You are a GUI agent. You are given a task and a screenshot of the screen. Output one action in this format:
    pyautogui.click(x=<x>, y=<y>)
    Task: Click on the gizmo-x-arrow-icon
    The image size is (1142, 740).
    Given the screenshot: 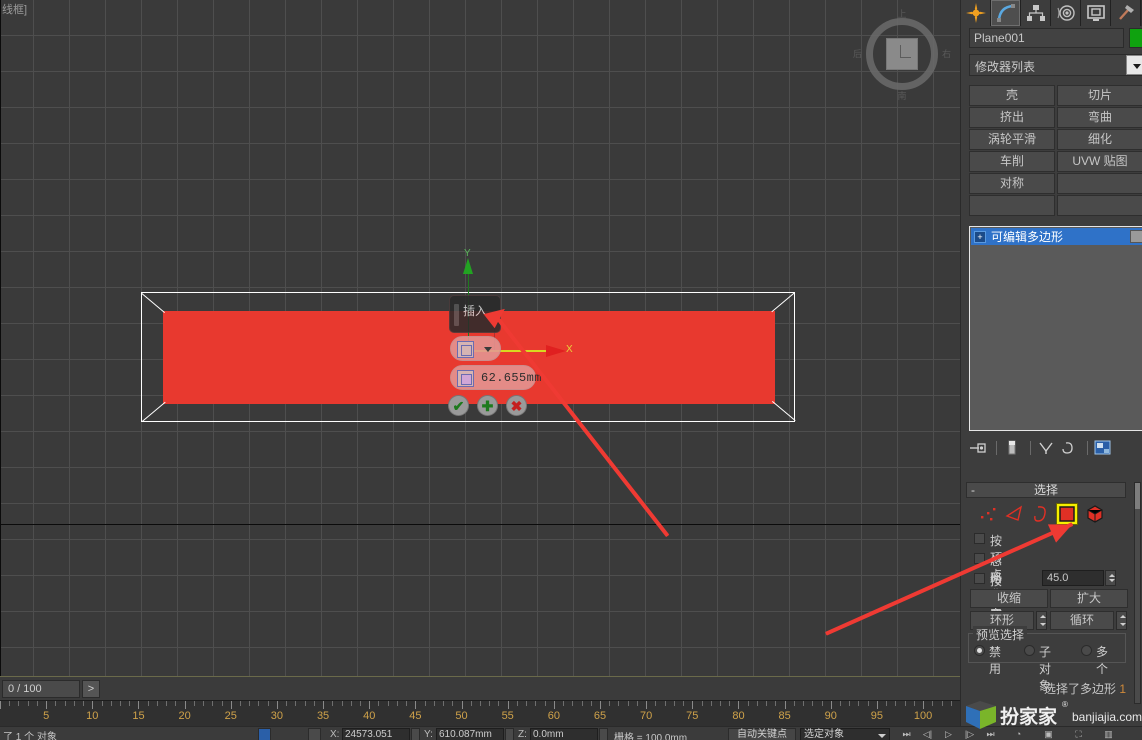 What is the action you would take?
    pyautogui.click(x=556, y=351)
    